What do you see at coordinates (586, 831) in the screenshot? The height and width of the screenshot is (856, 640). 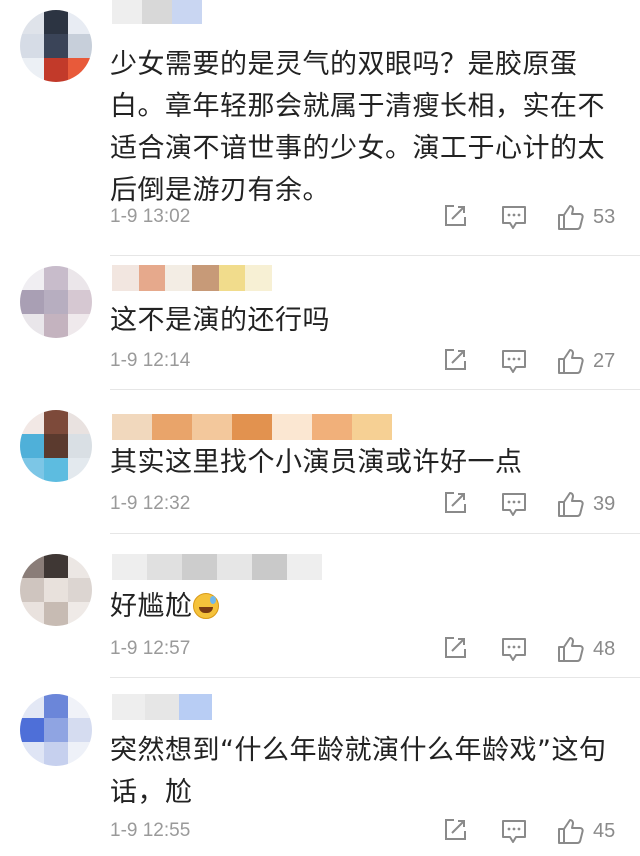 I see `like-button: 45` at bounding box center [586, 831].